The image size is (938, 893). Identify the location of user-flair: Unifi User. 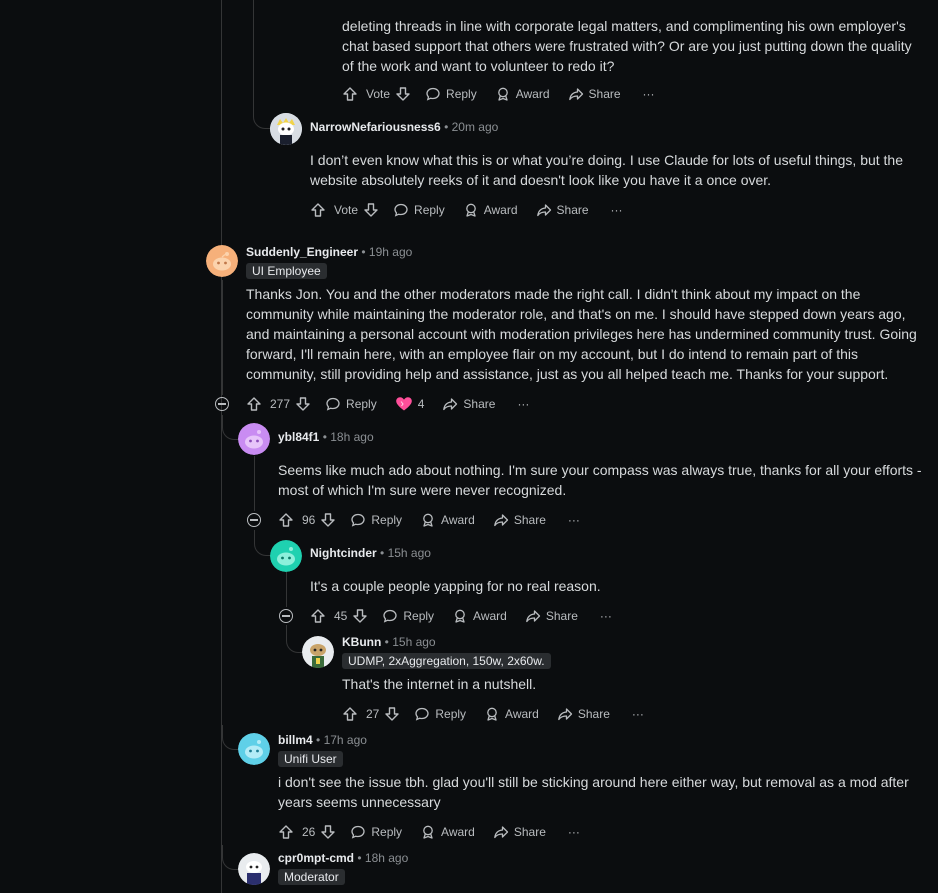
(310, 759).